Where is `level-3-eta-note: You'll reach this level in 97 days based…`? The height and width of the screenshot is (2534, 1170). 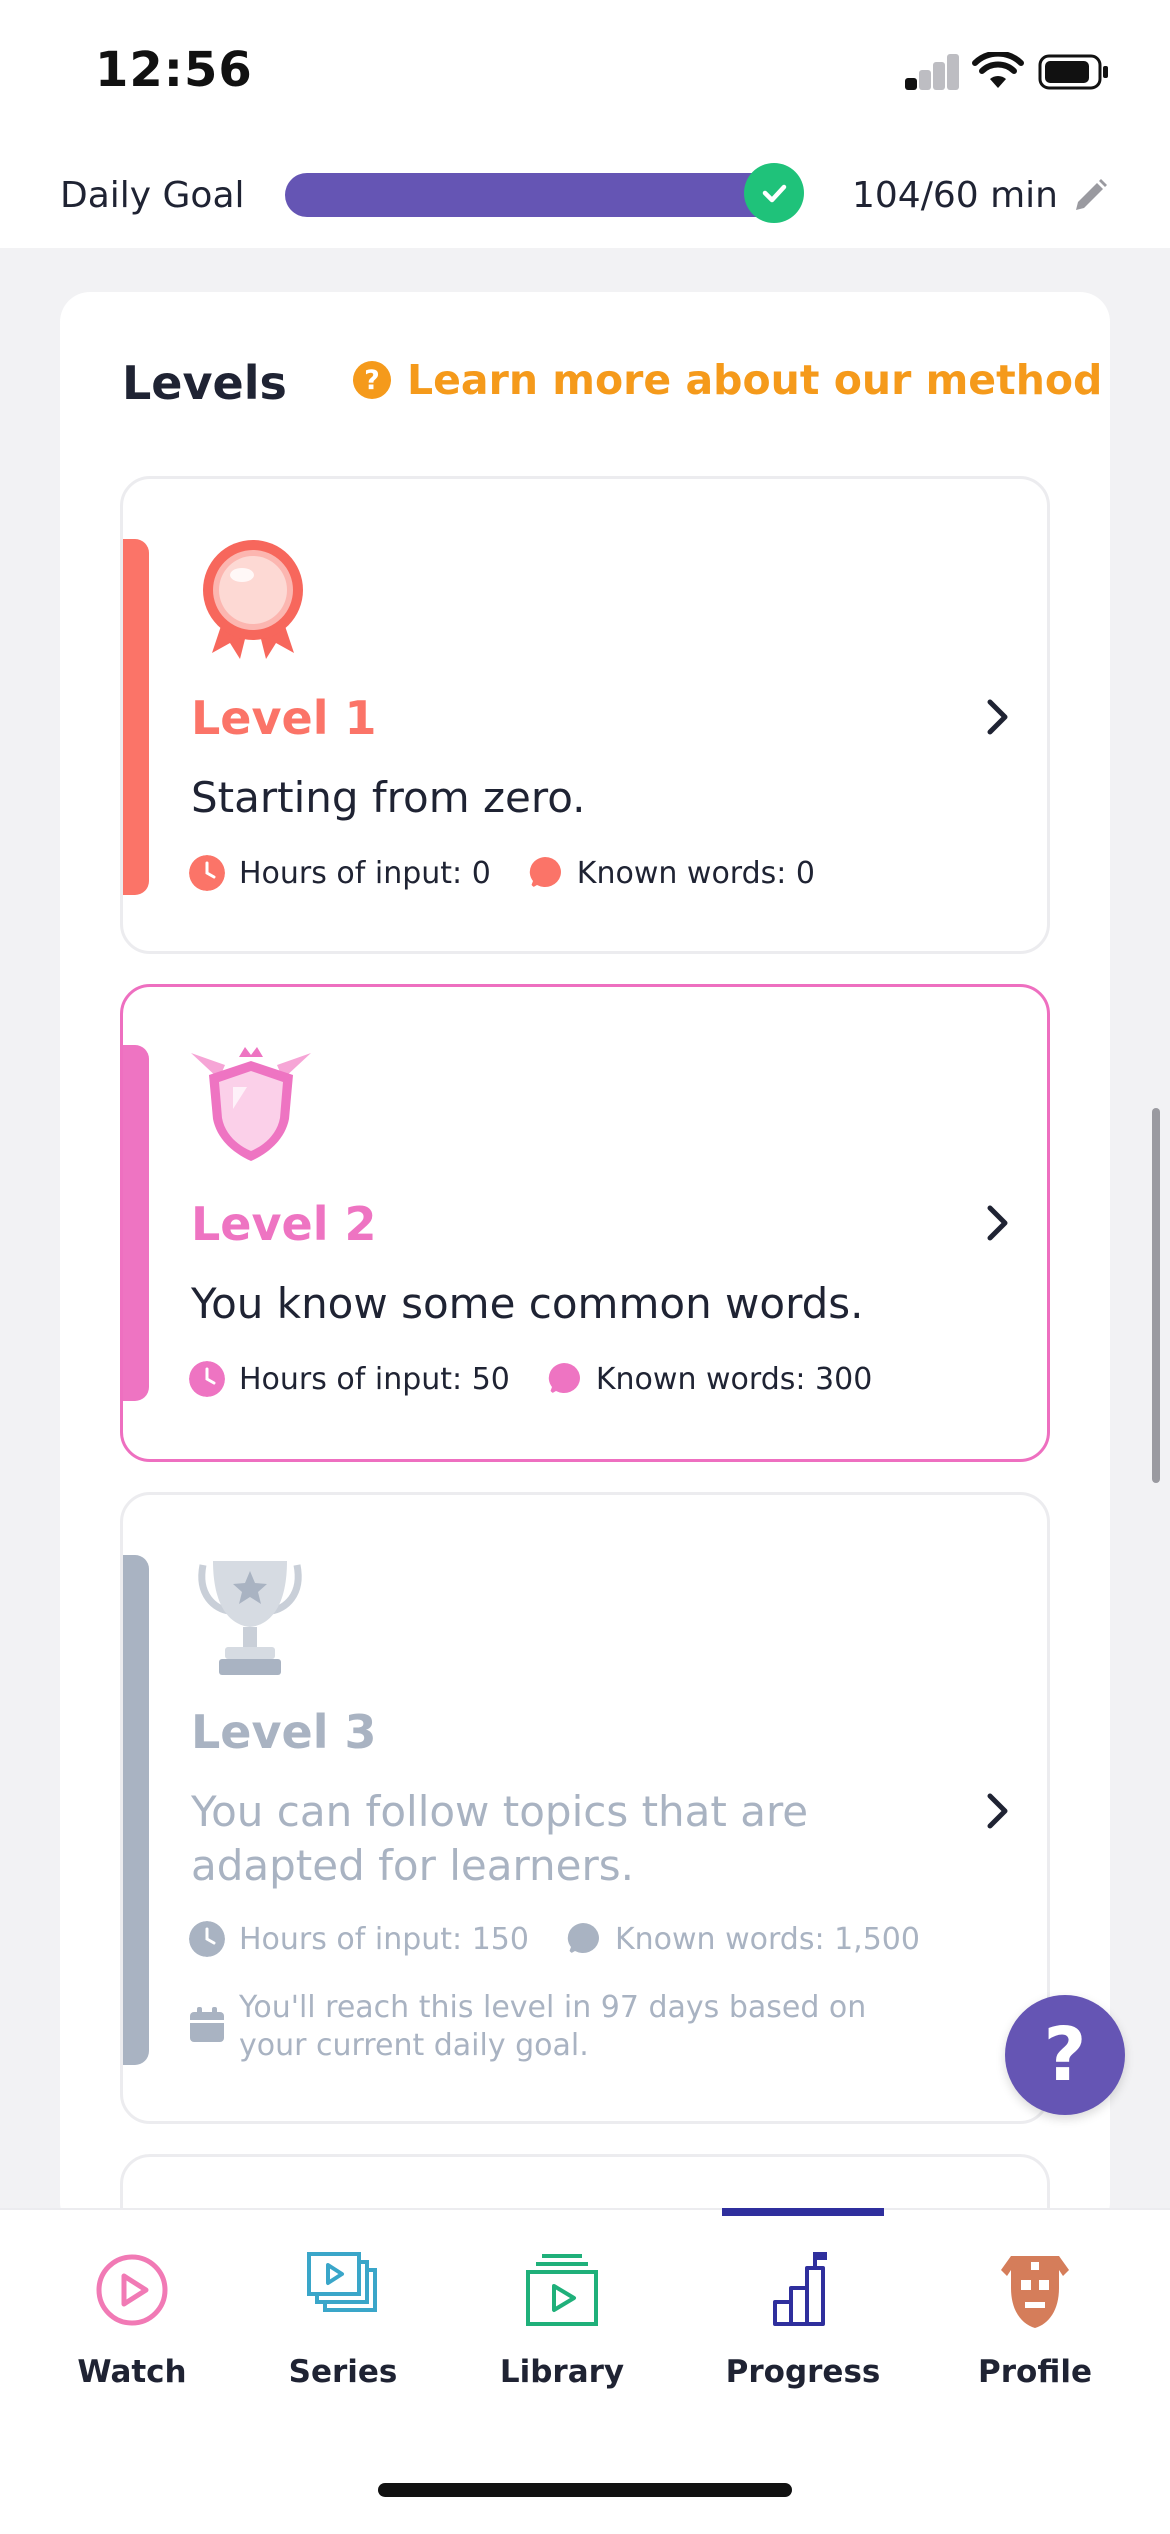
level-3-eta-note: You'll reach this level in 97 days based… is located at coordinates (549, 2027).